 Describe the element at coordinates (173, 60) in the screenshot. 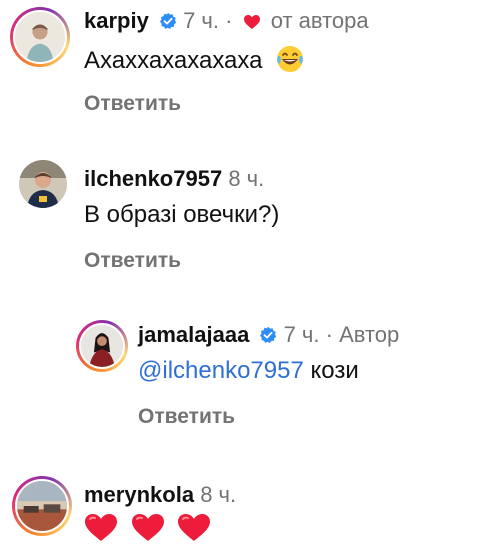

I see `comment-text: Ахаххахахахаха` at that location.